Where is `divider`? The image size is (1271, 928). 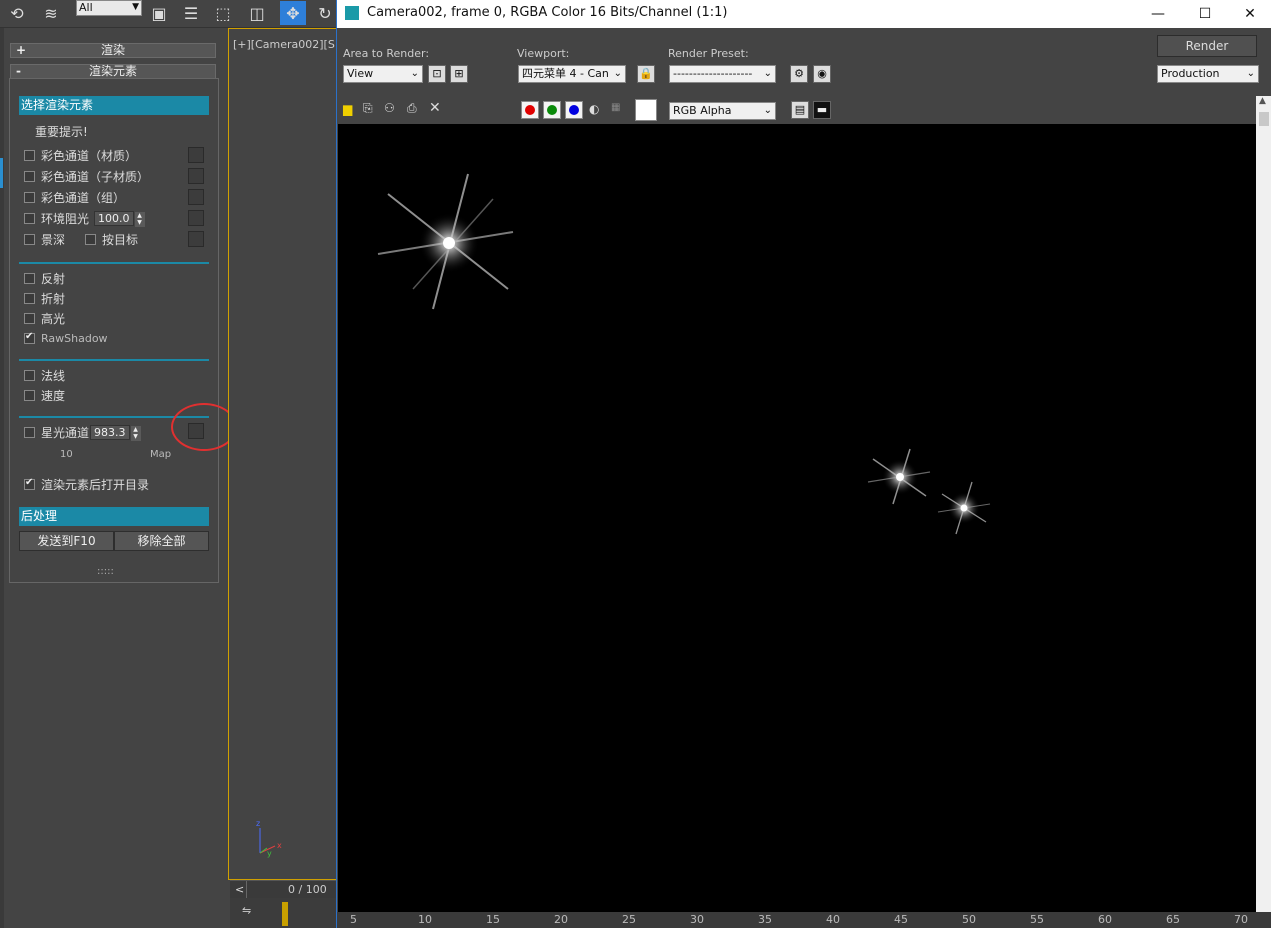
divider is located at coordinates (114, 360).